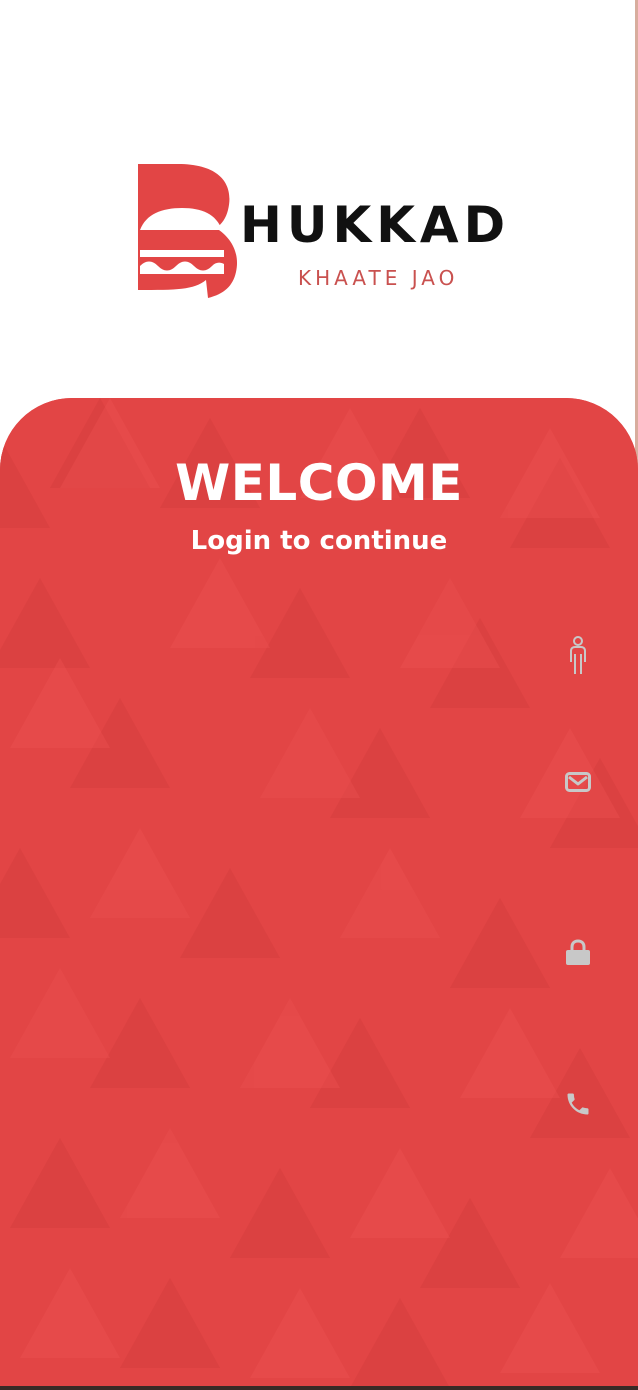 The width and height of the screenshot is (638, 1390). What do you see at coordinates (375, 225) in the screenshot?
I see `brand-name: HUKKAD` at bounding box center [375, 225].